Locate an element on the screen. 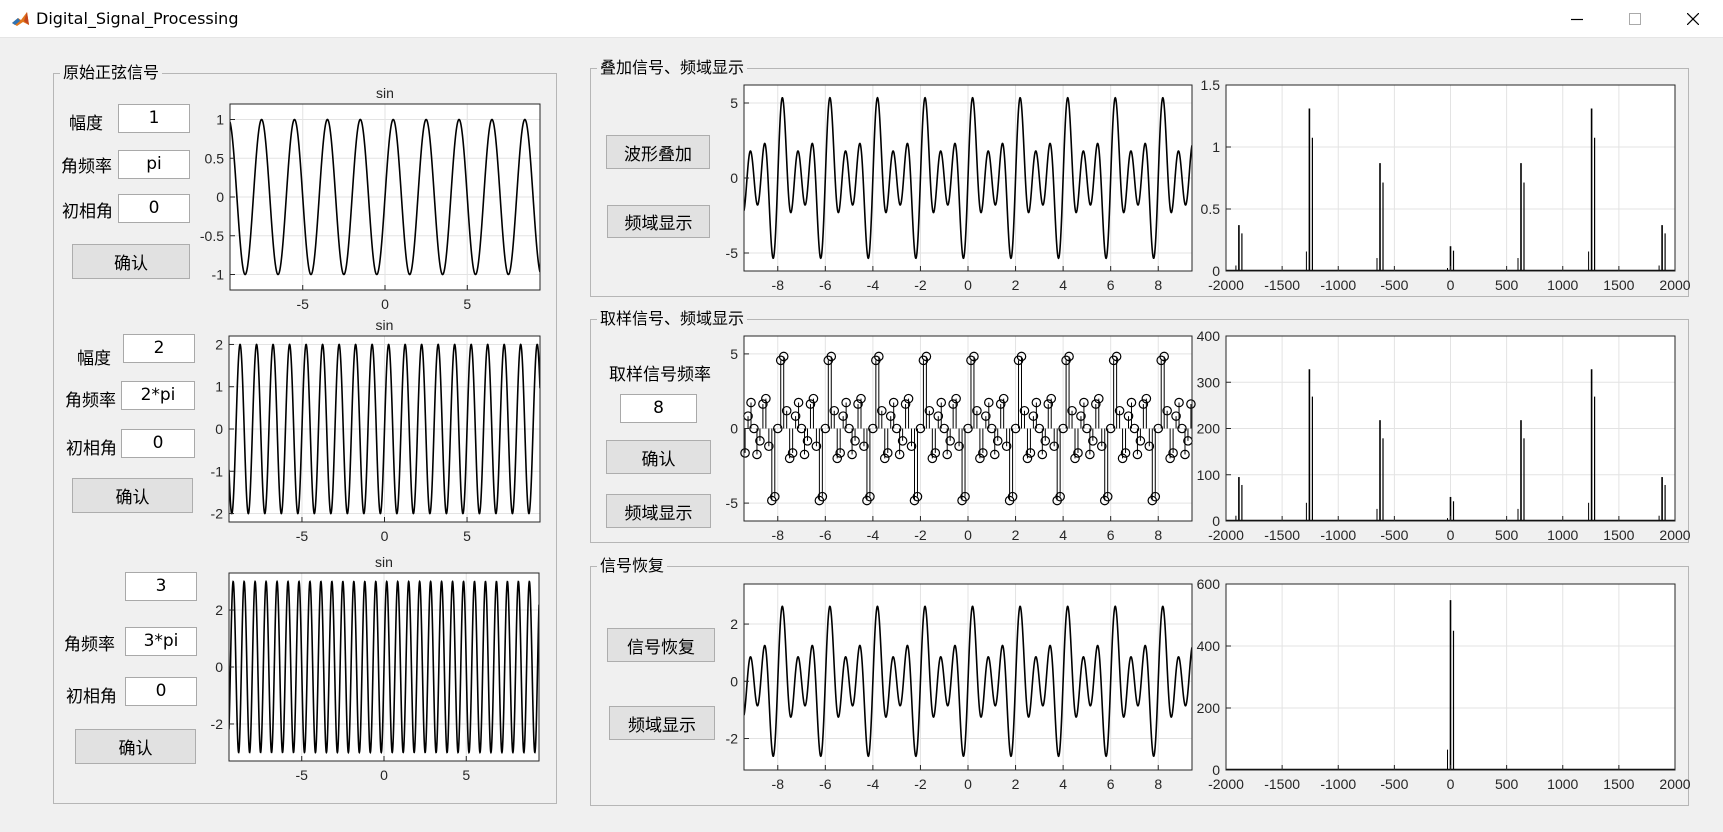 This screenshot has width=1723, height=832. y-tick-label: -0.5 is located at coordinates (212, 236).